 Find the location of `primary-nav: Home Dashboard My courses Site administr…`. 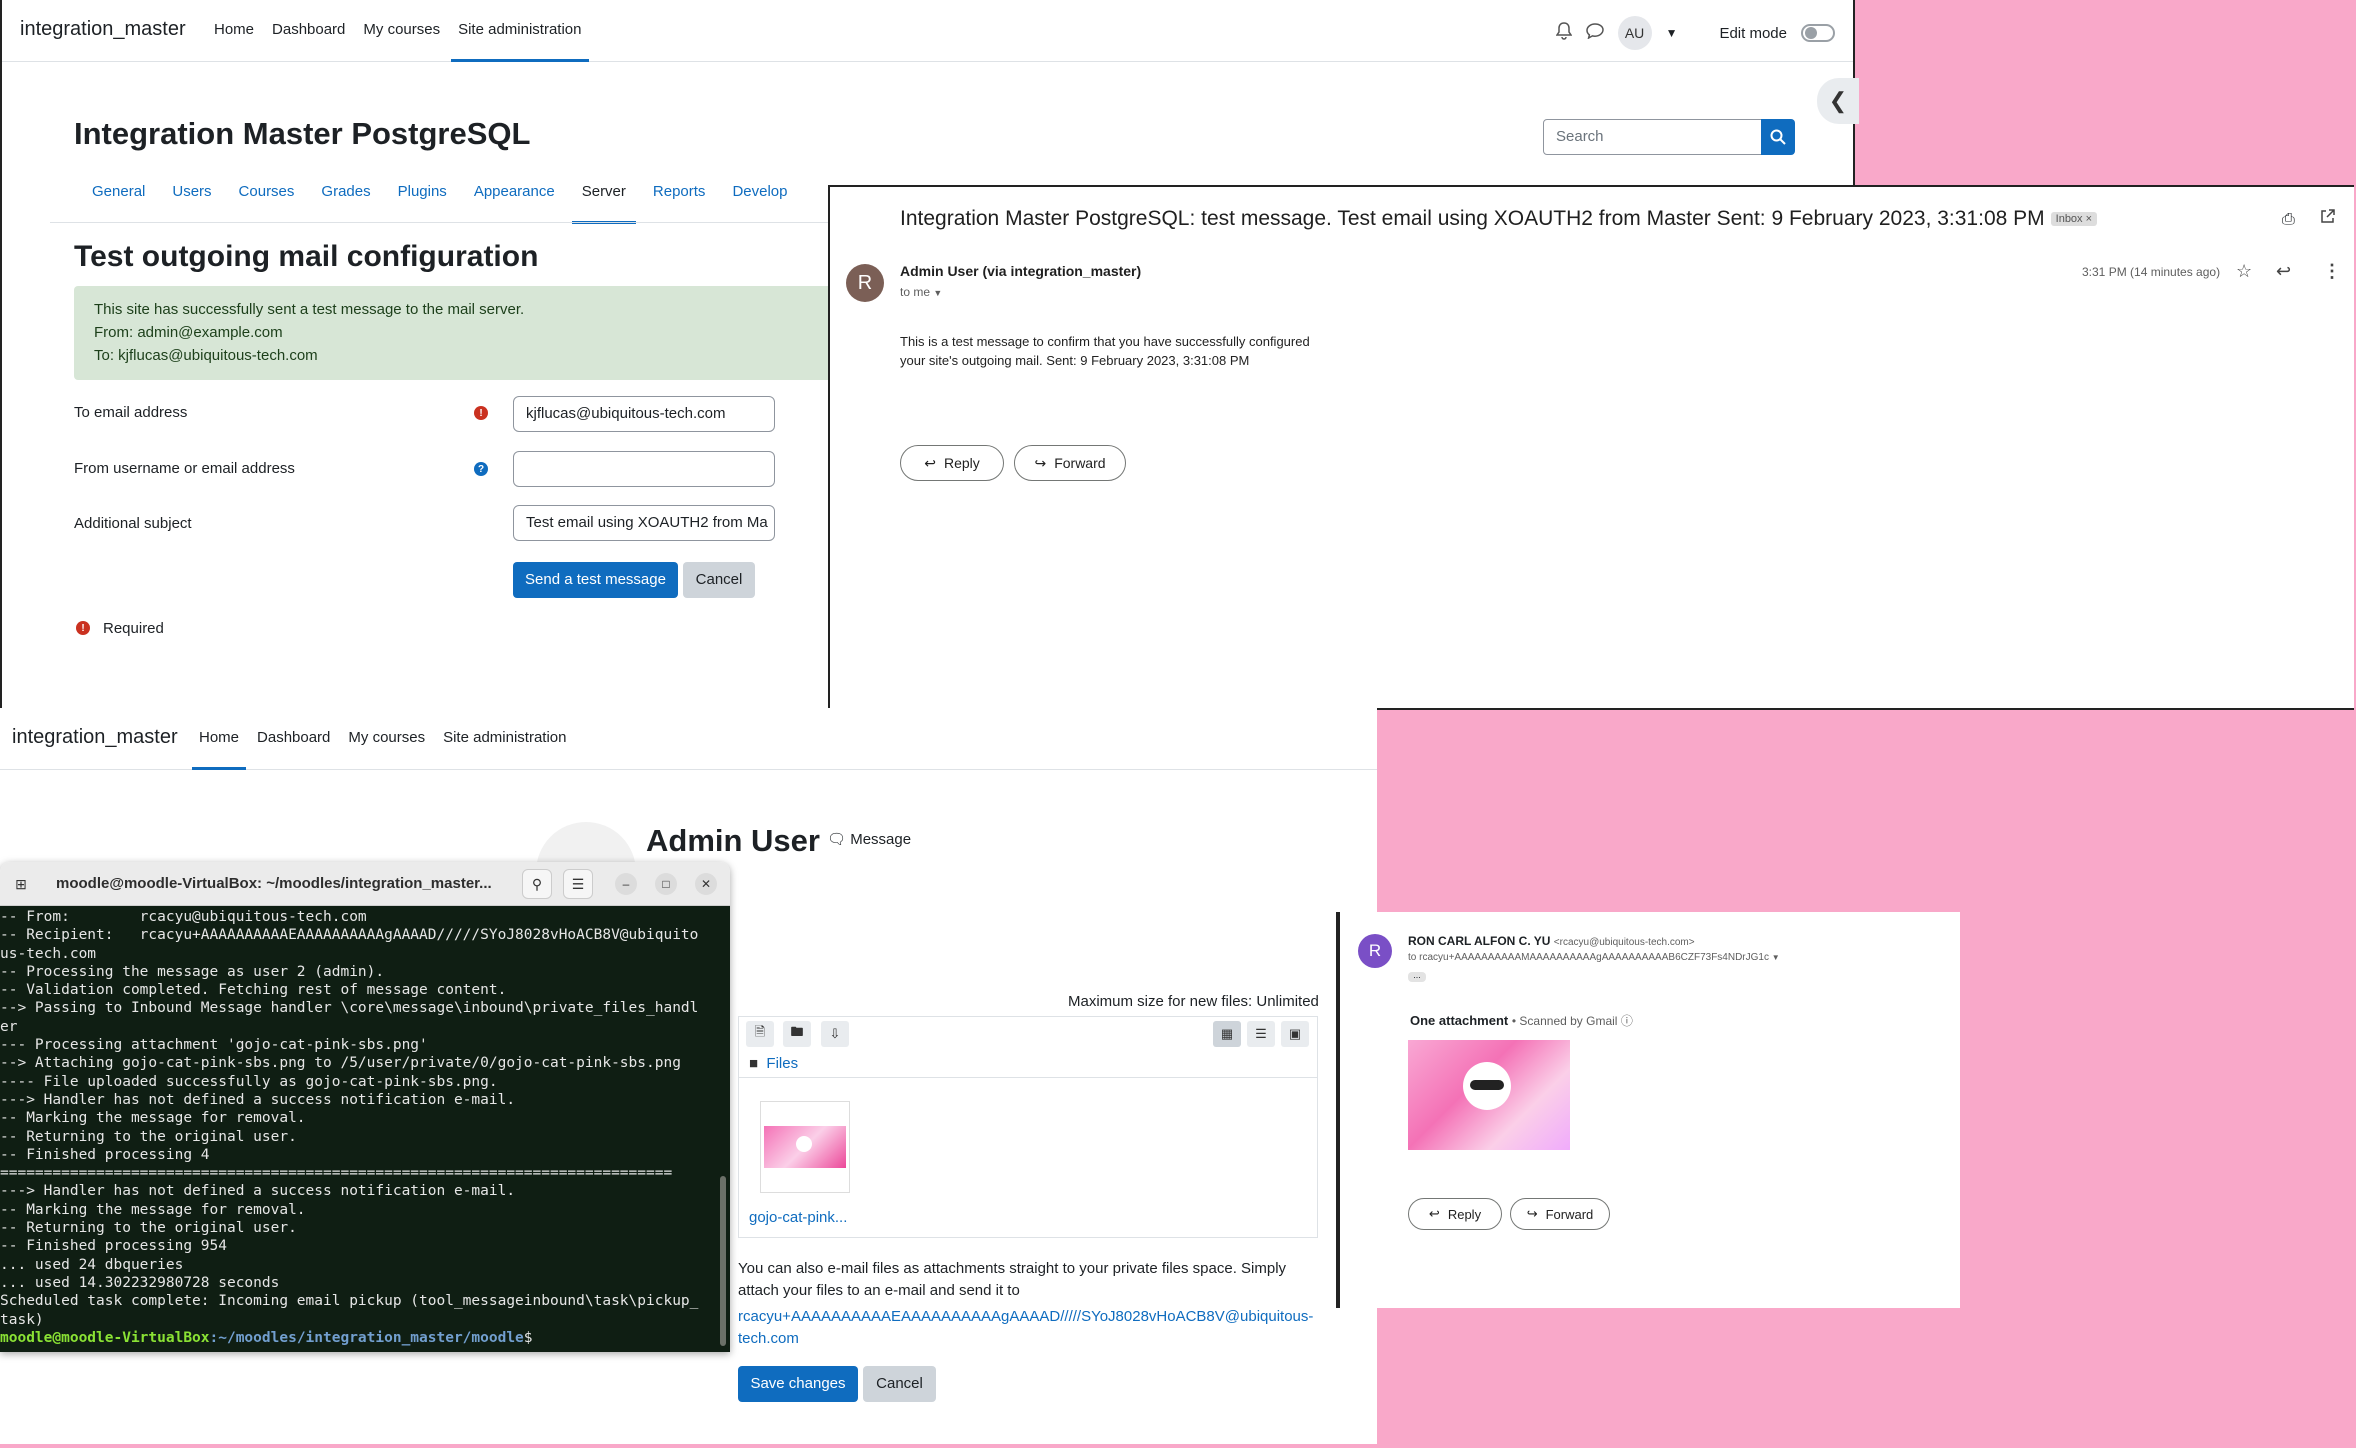

primary-nav: Home Dashboard My courses Site administr… is located at coordinates (400, 31).